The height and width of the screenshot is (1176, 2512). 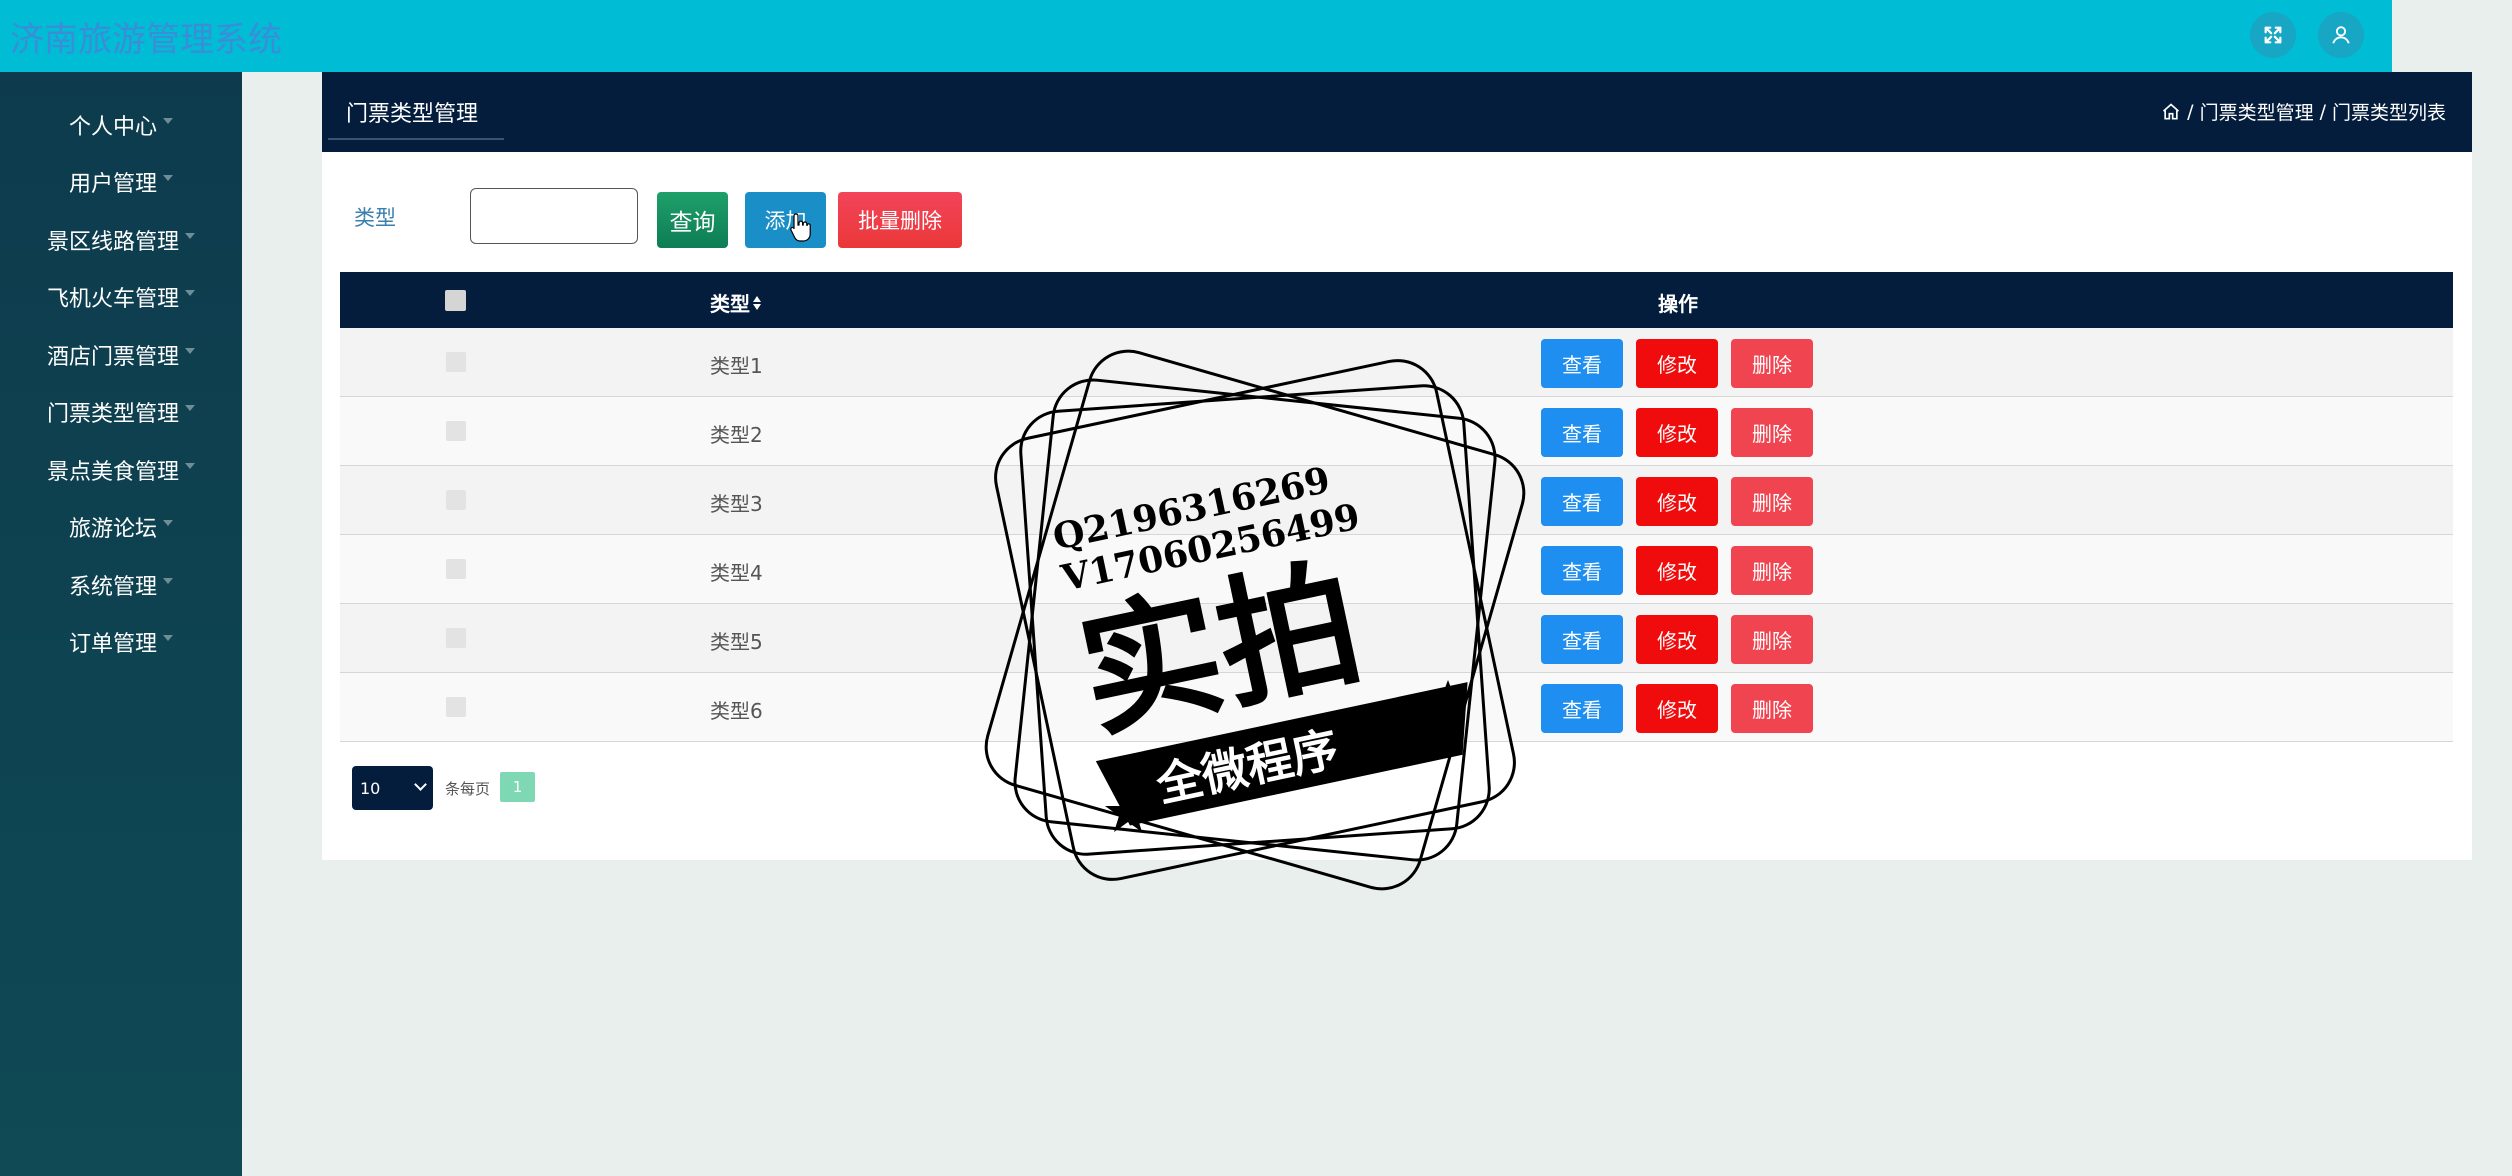 I want to click on sidebar-item-label: 门票类型管理, so click(x=112, y=414).